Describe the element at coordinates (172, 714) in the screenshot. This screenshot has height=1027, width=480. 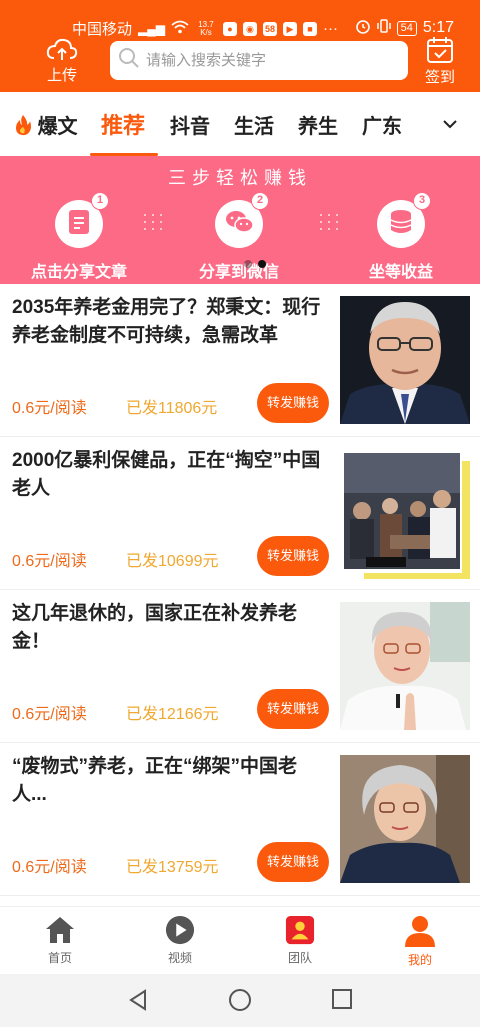
I see `article-paid-total: 已发12166元` at that location.